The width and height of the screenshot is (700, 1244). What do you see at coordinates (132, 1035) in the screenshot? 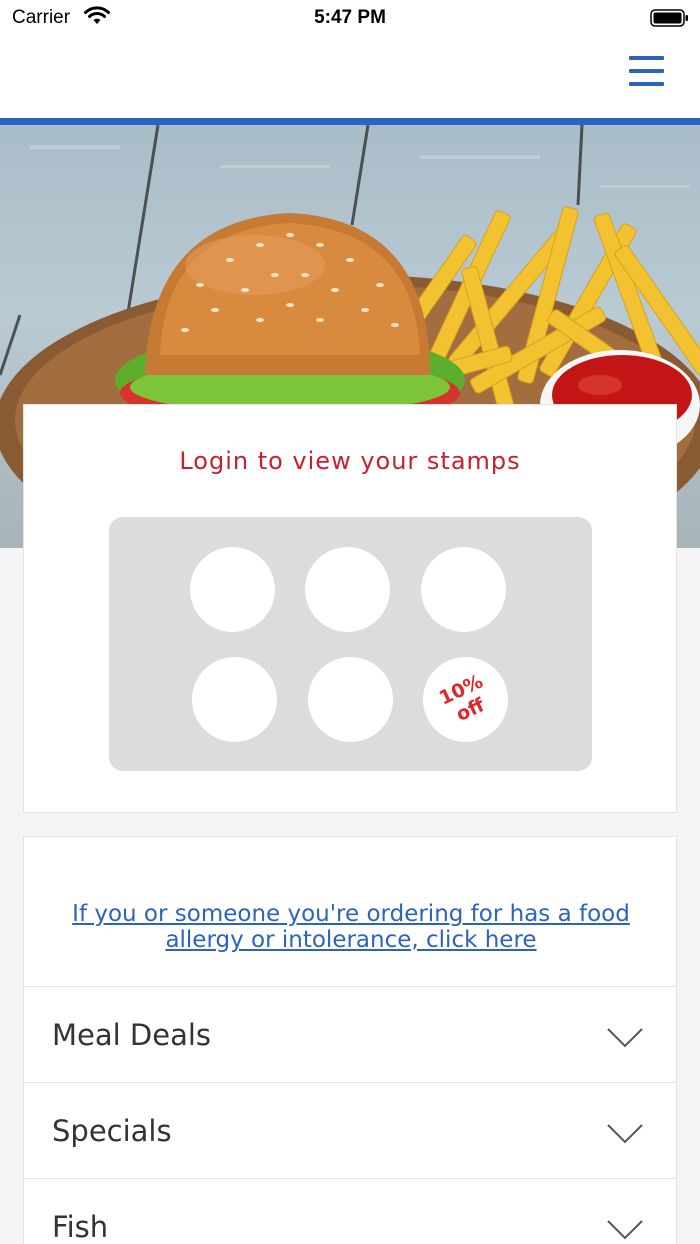
I see `category-label: Meal Deals` at bounding box center [132, 1035].